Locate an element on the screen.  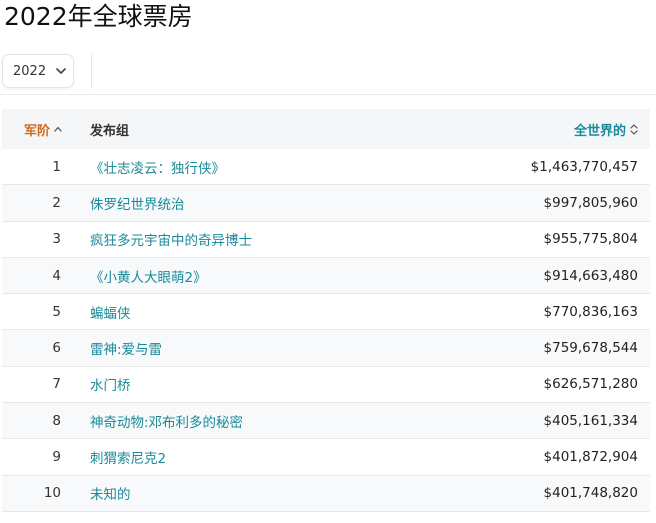
table-row: 3 疯狂多元宇宙中的奇异博士 $955,775,804 is located at coordinates (326, 240).